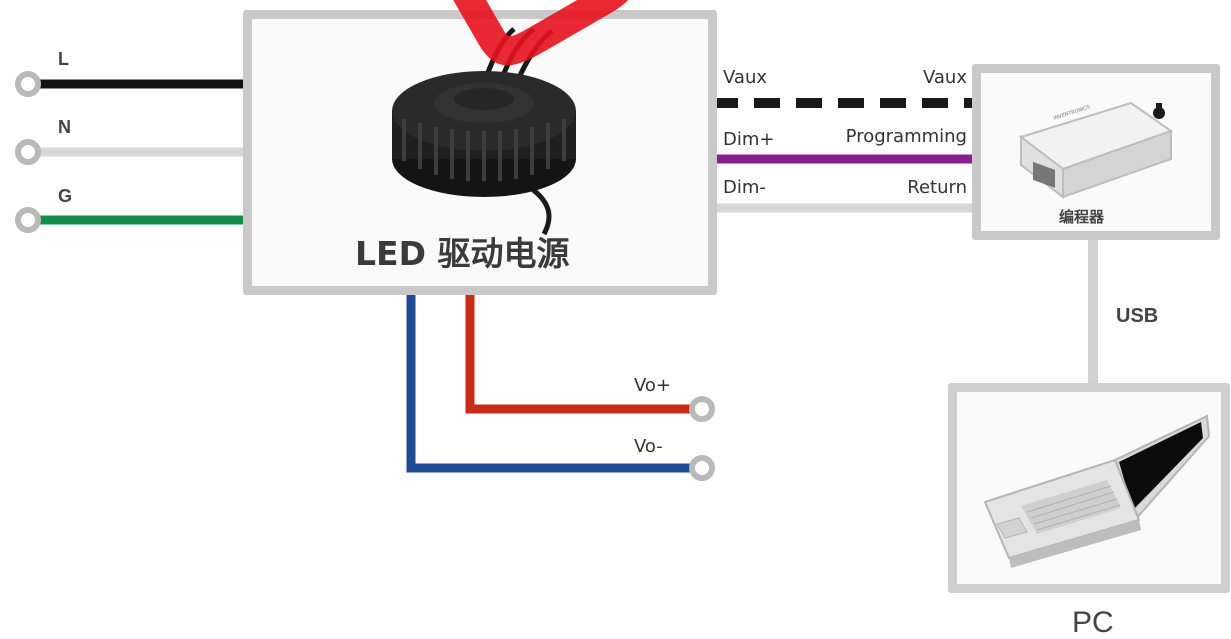  Describe the element at coordinates (28, 84) in the screenshot. I see `terminal-l` at that location.